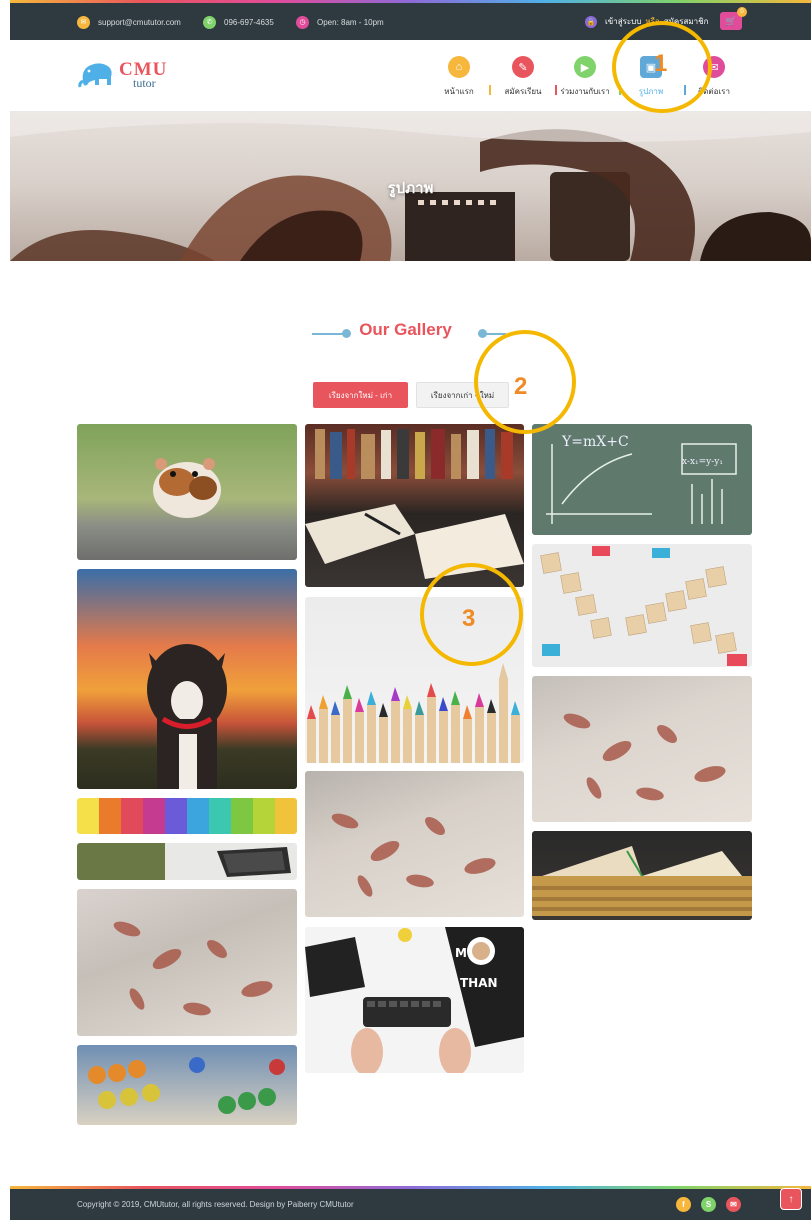 The width and height of the screenshot is (811, 1220). What do you see at coordinates (459, 67) in the screenshot?
I see `home-icon: ⌂` at bounding box center [459, 67].